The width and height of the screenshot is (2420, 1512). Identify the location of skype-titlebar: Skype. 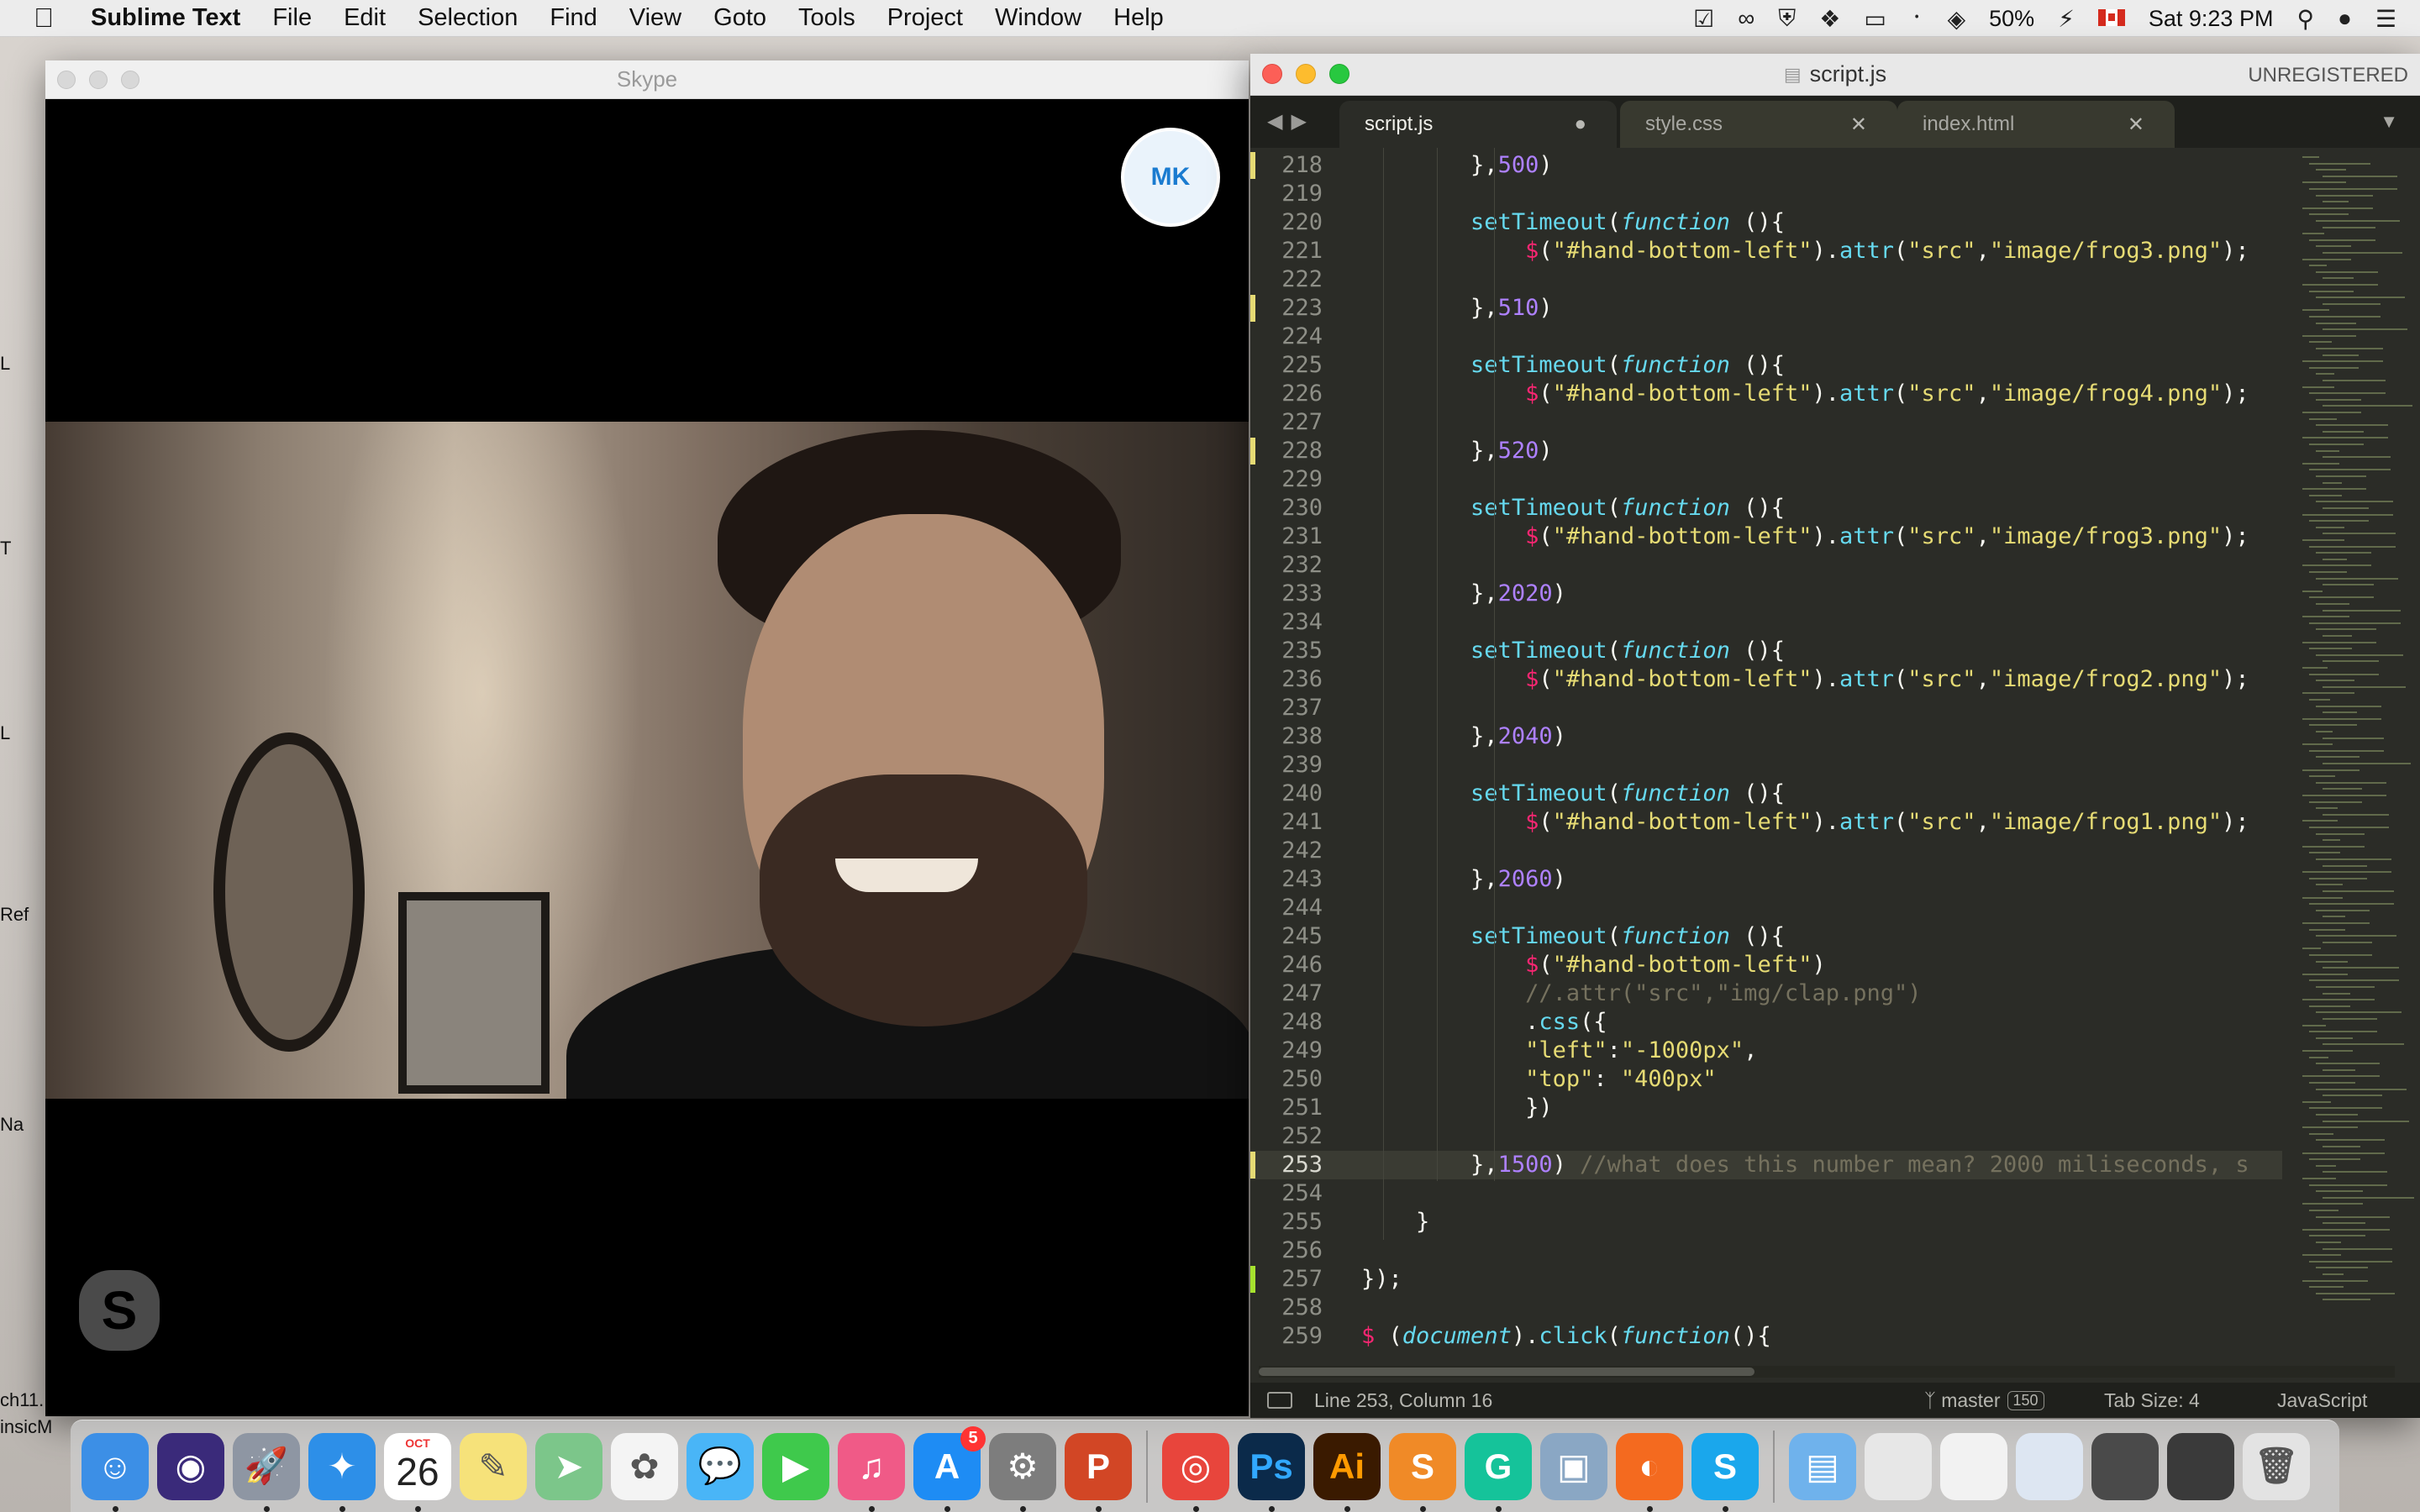
(647, 79).